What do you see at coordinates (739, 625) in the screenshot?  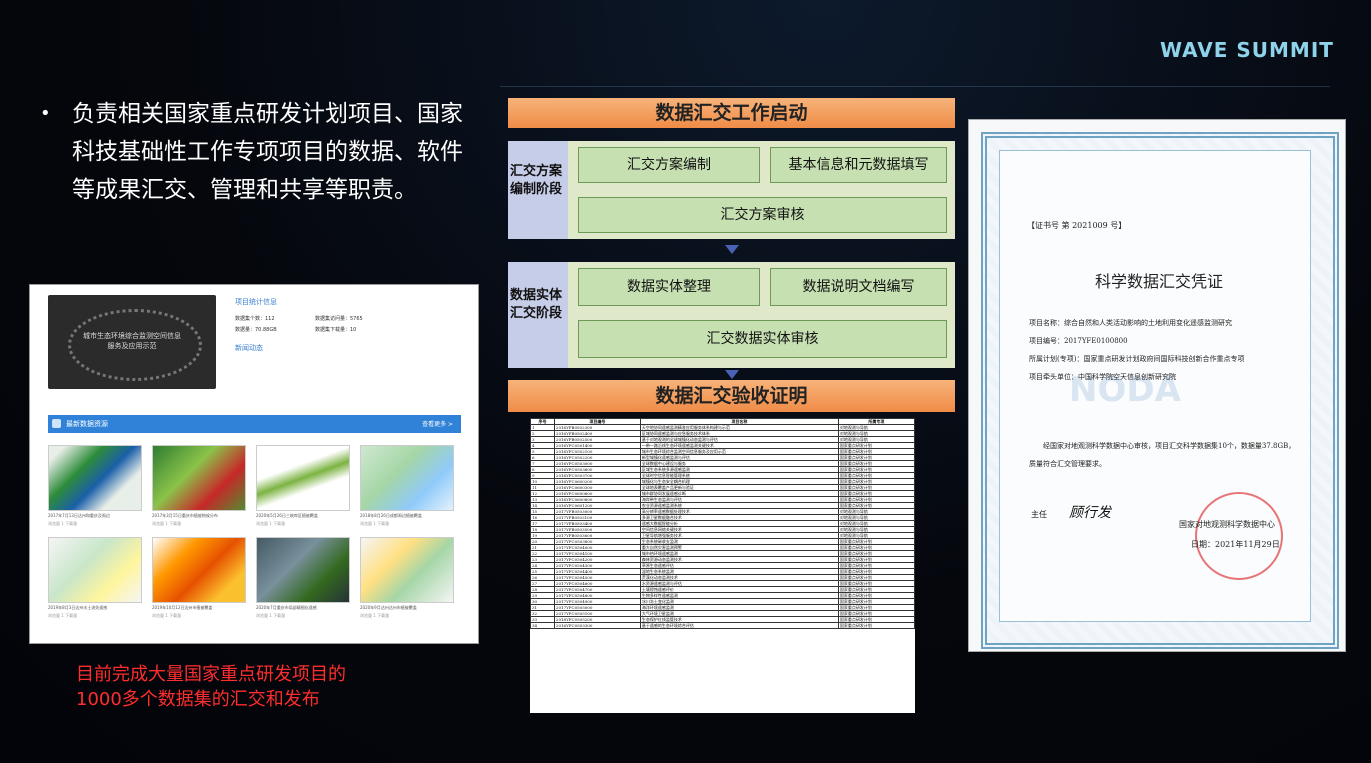 I see `table-cell: 基于遥感的生态环境综合评估` at bounding box center [739, 625].